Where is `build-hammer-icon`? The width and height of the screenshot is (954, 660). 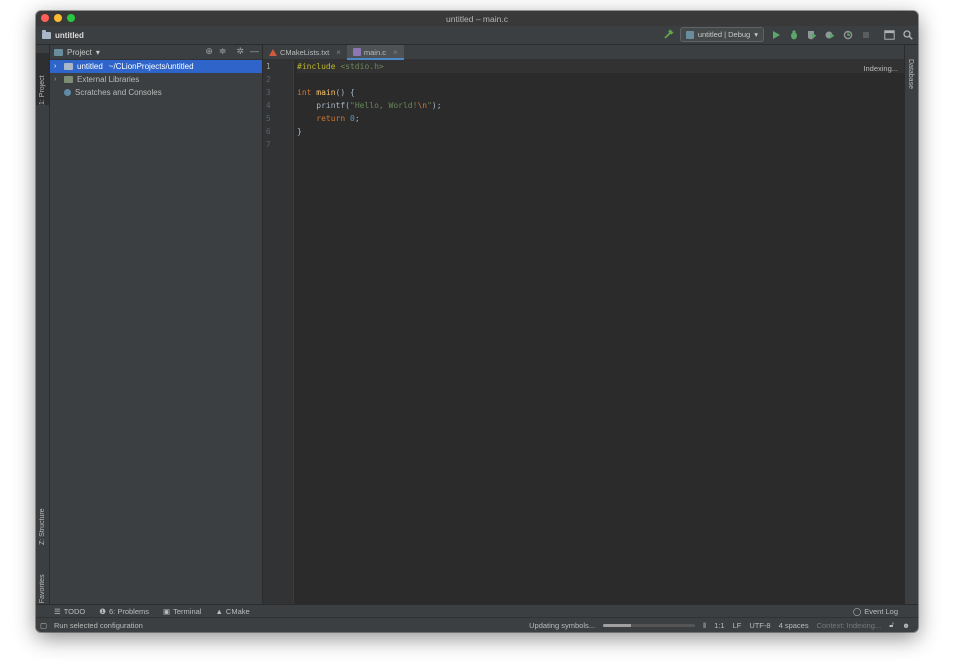
build-hammer-icon is located at coordinates (668, 34).